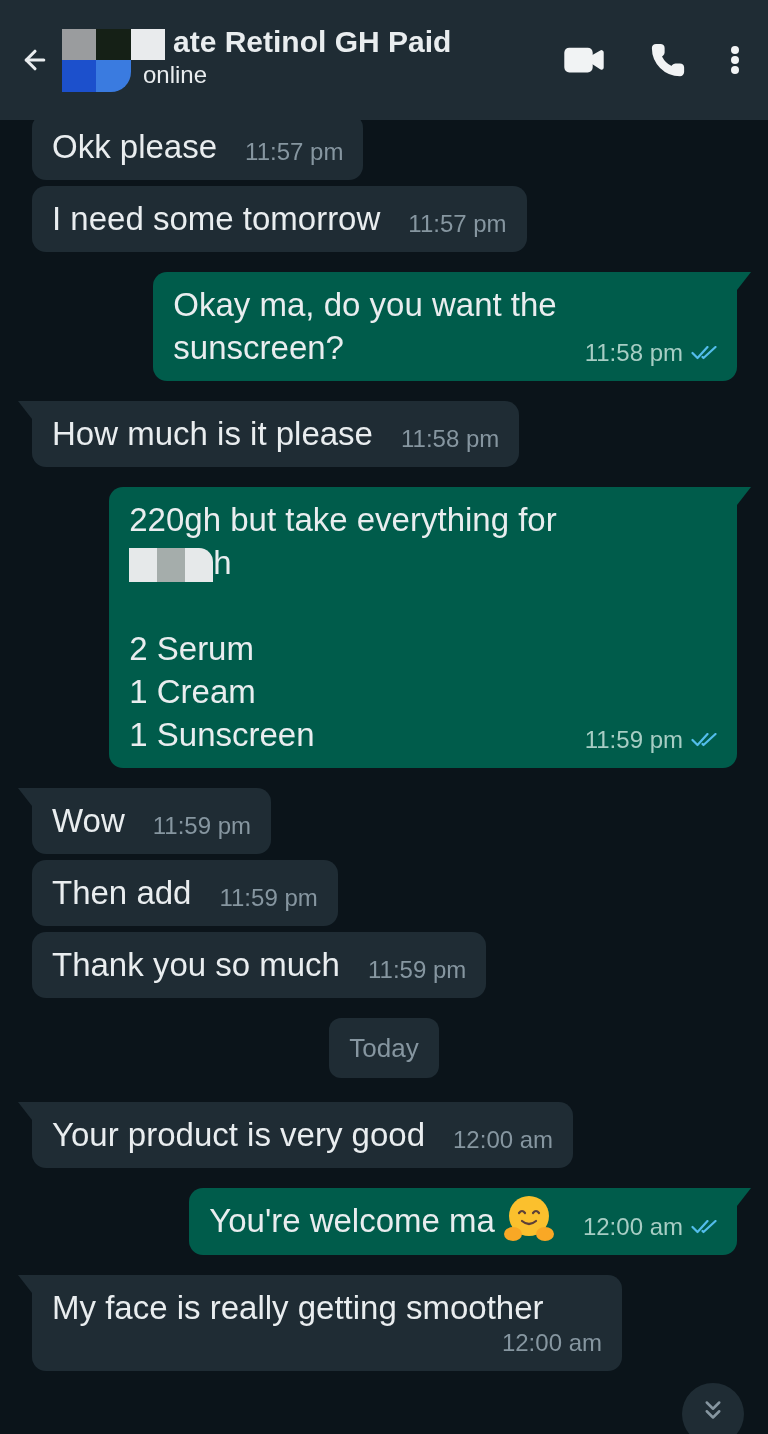 This screenshot has height=1434, width=768. Describe the element at coordinates (196, 965) in the screenshot. I see `message-text: Thank you so much` at that location.